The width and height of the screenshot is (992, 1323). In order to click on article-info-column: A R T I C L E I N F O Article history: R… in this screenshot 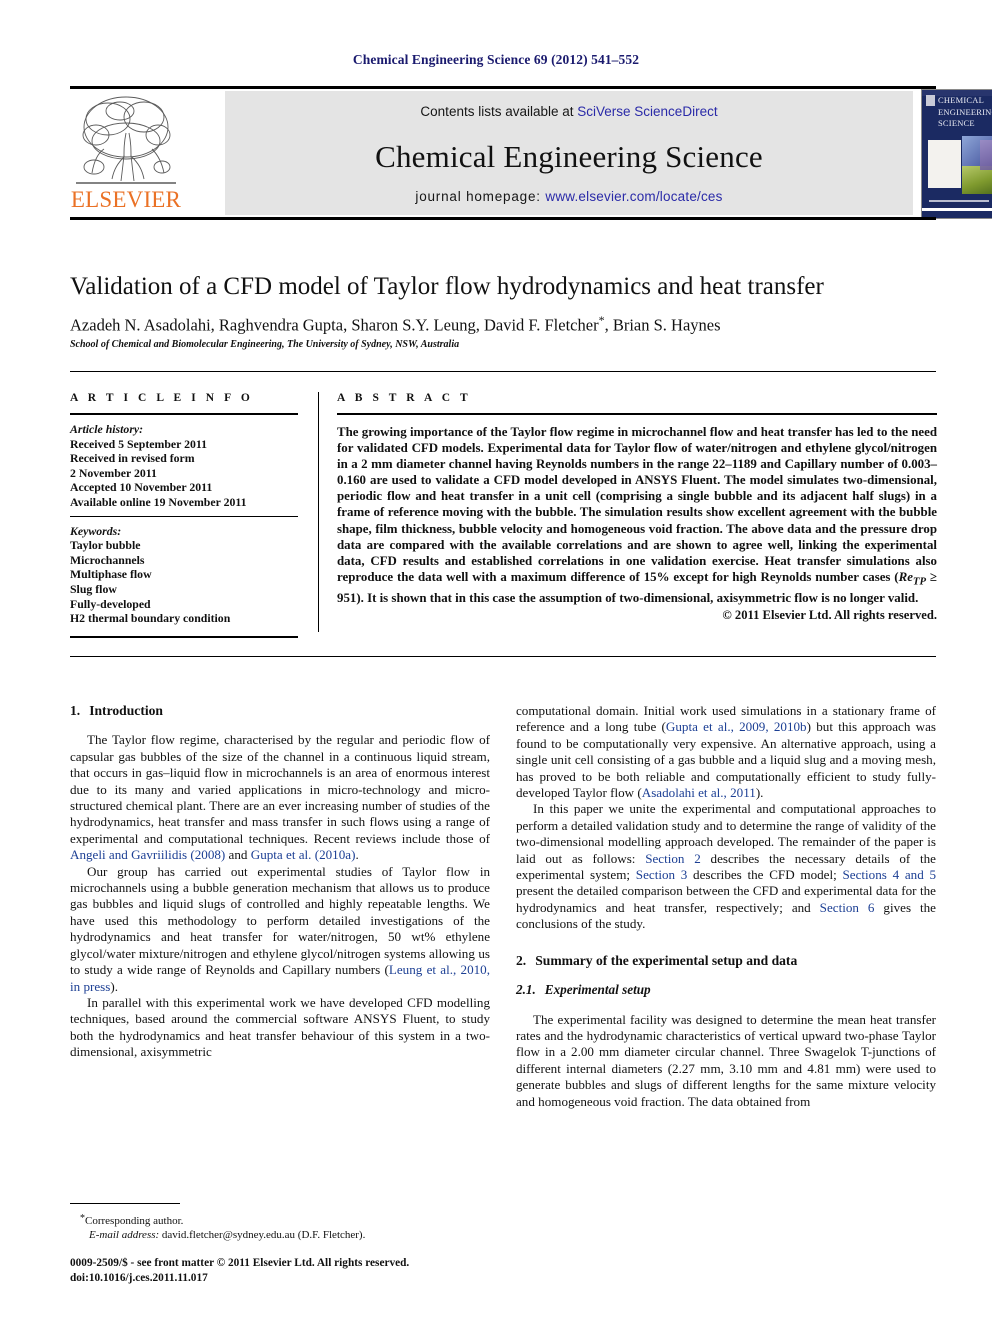, I will do `click(184, 515)`.